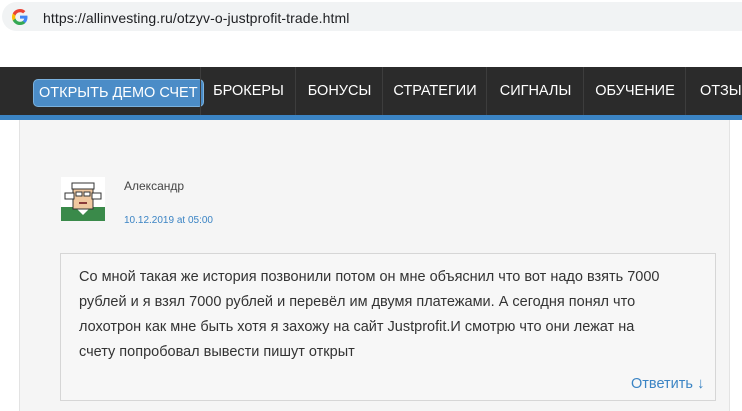 The width and height of the screenshot is (742, 411). I want to click on nav-item-reviews: ОТЗЫВЫ, so click(713, 91).